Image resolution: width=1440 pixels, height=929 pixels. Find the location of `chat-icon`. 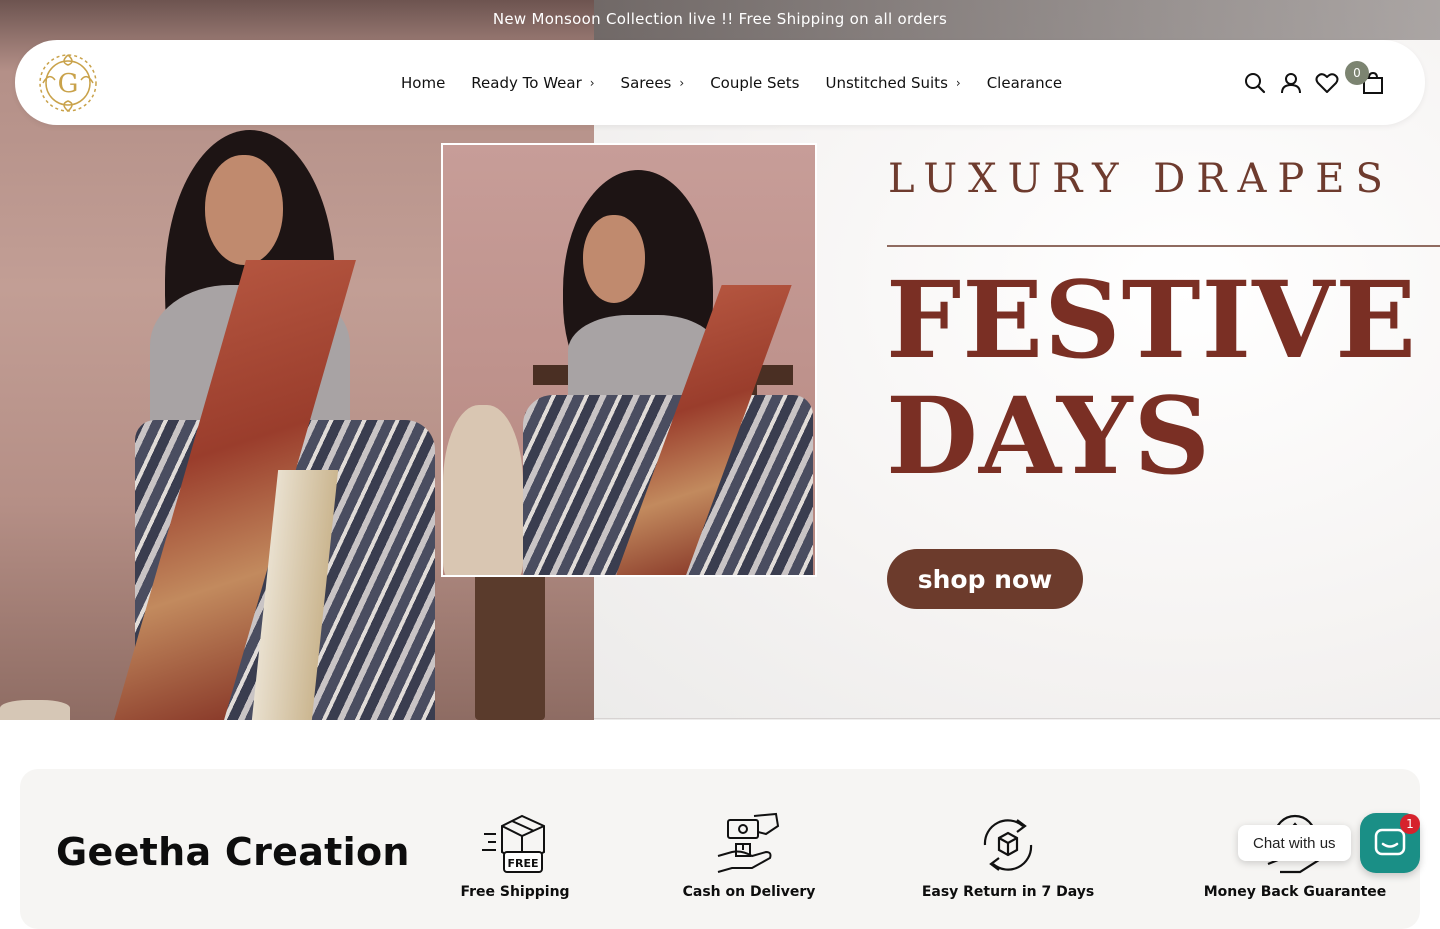

chat-icon is located at coordinates (1390, 842).